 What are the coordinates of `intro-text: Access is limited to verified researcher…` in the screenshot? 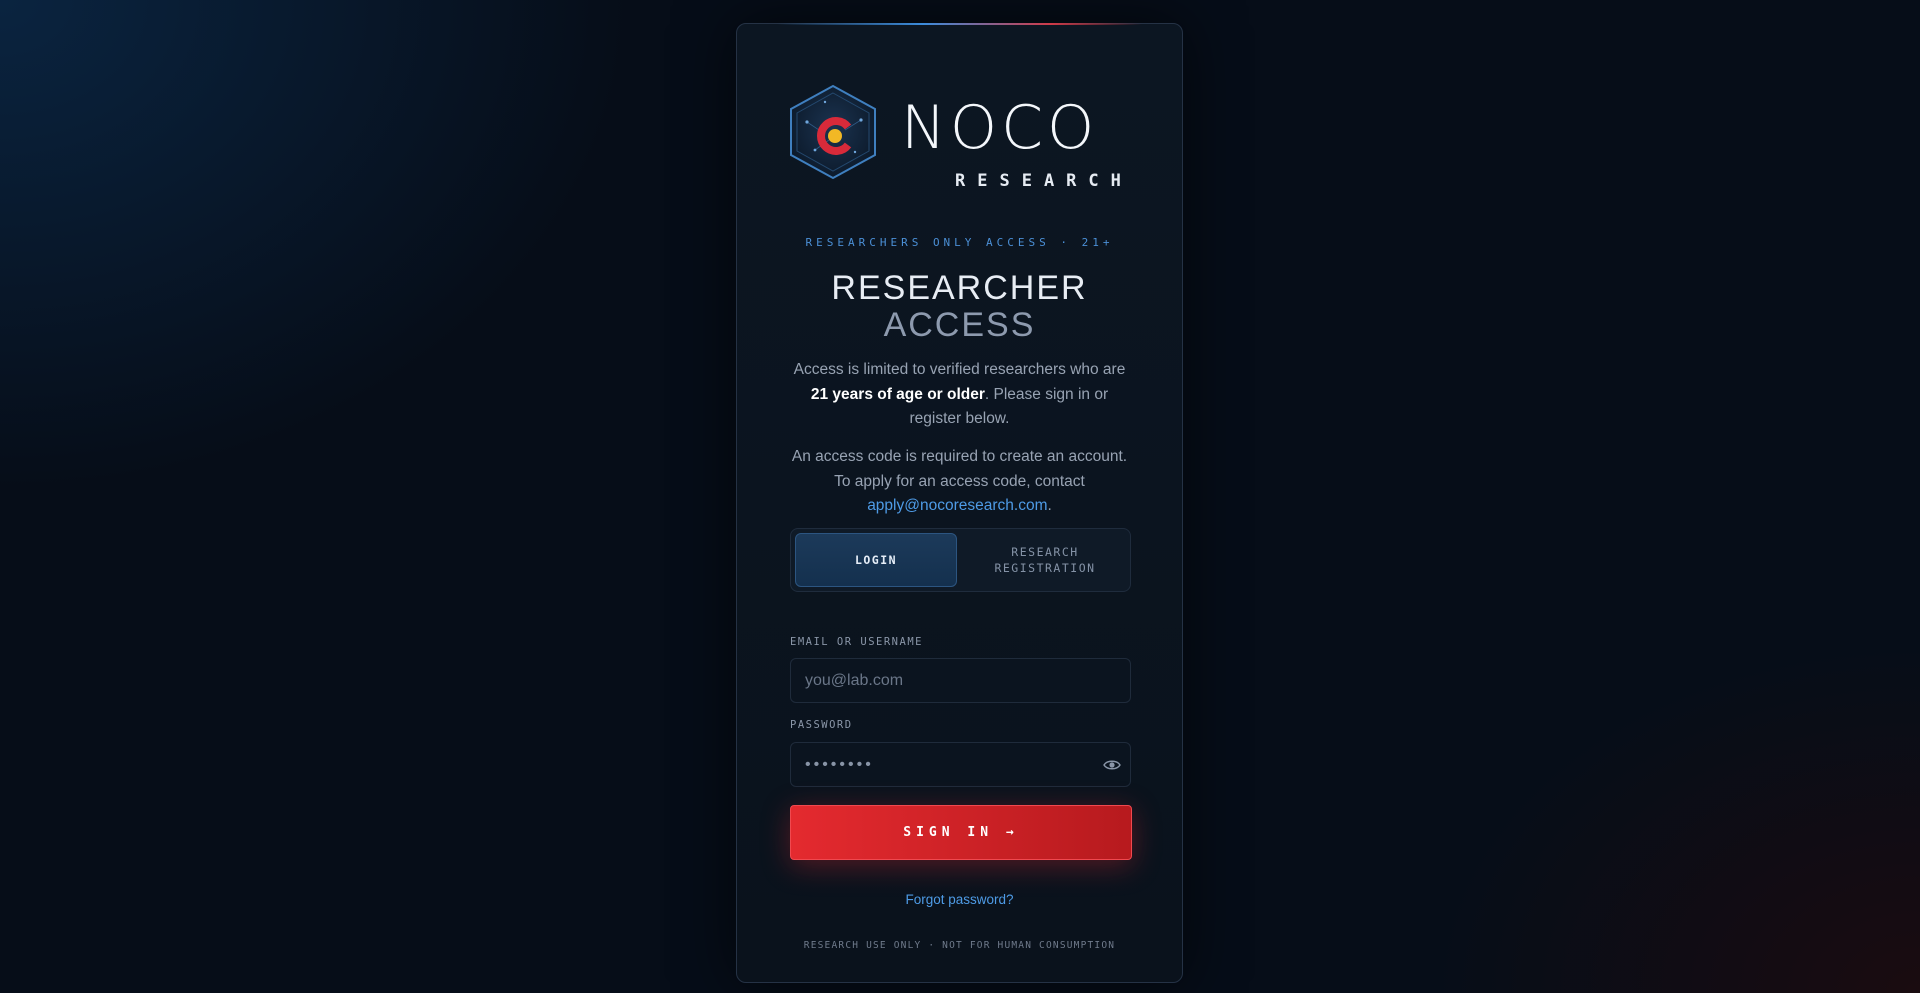 It's located at (959, 395).